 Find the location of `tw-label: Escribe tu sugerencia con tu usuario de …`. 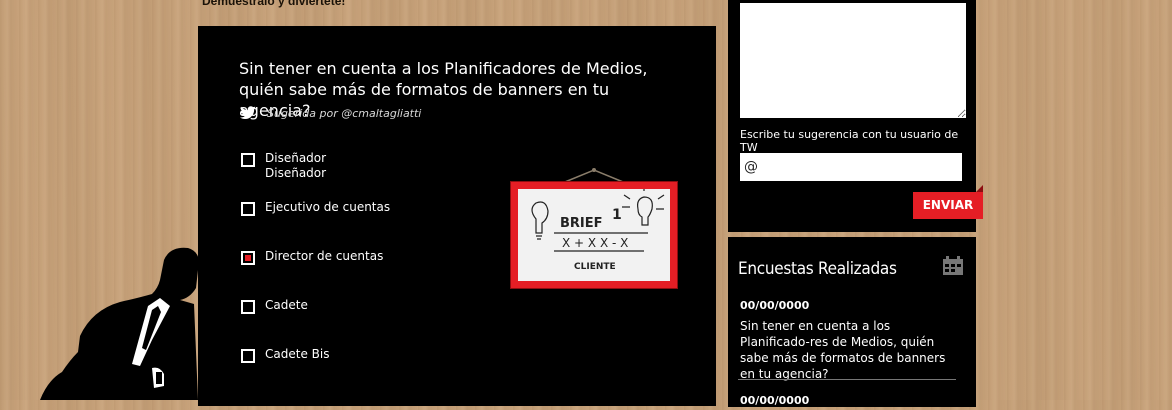

tw-label: Escribe tu sugerencia con tu usuario de … is located at coordinates (849, 141).